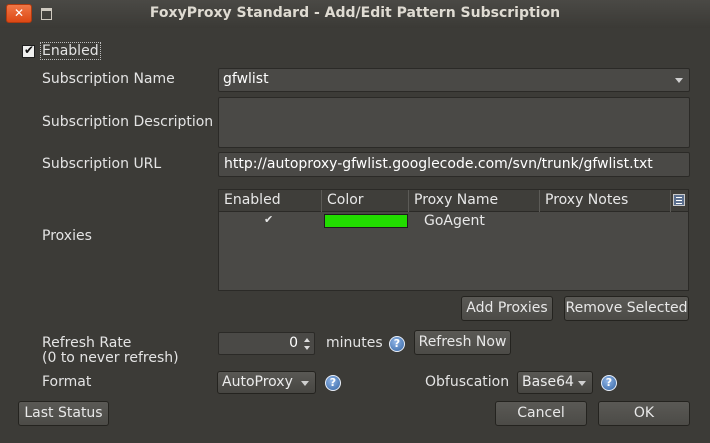 The width and height of the screenshot is (710, 443). I want to click on table-row: ✔ GoAgent, so click(453, 223).